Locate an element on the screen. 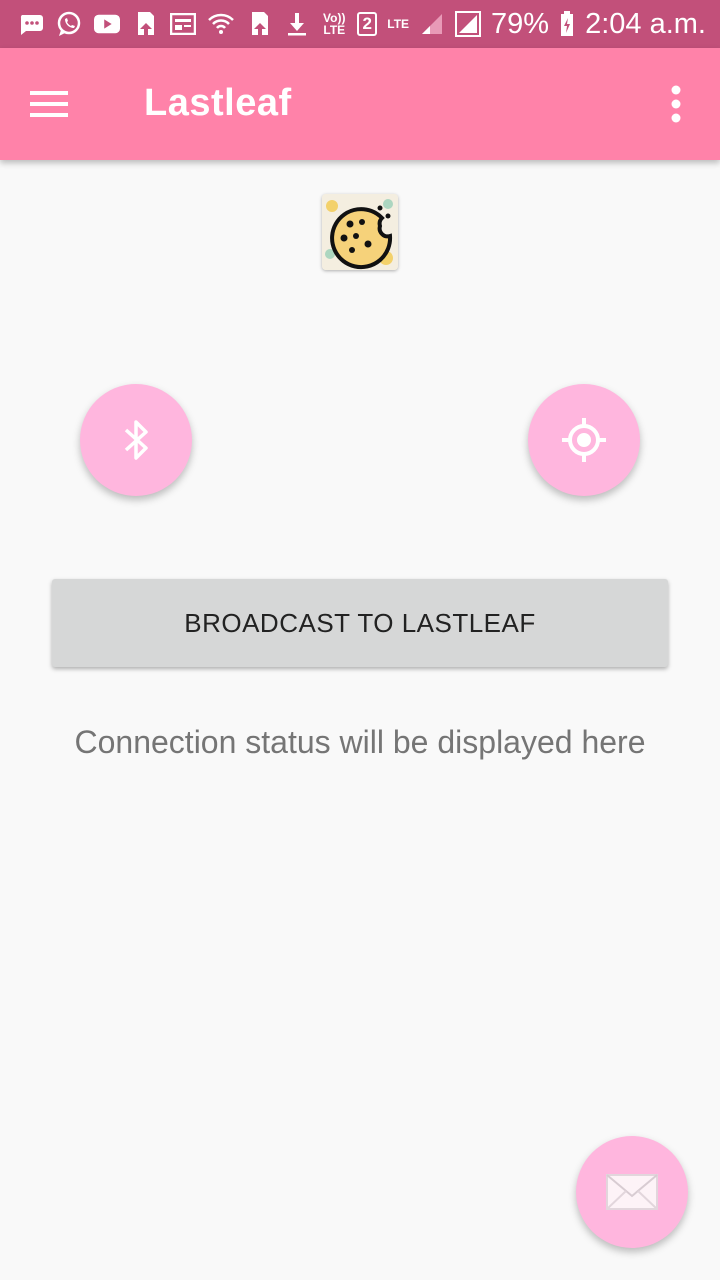 The width and height of the screenshot is (720, 1280). status-bar: Vo)) LTE 2 LTE 79% 2:04 a.m. is located at coordinates (360, 24).